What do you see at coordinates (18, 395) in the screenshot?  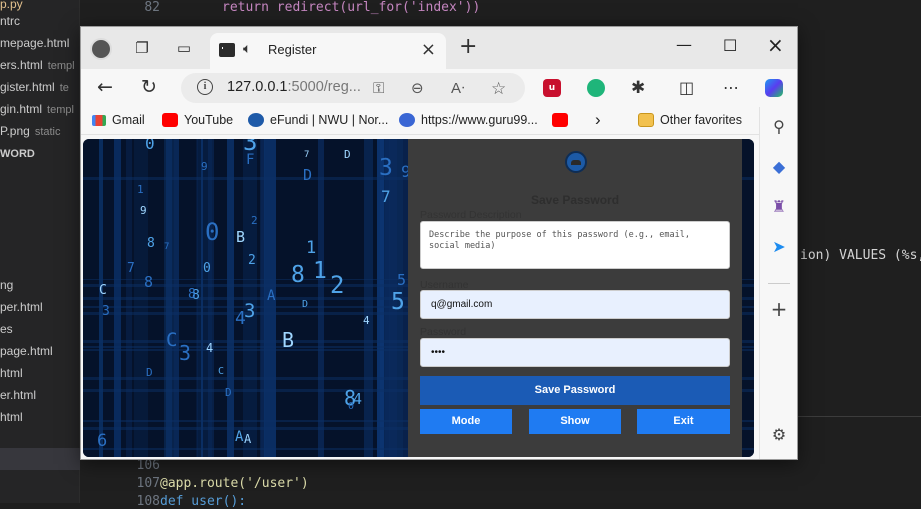 I see `explorer-file: er.html` at bounding box center [18, 395].